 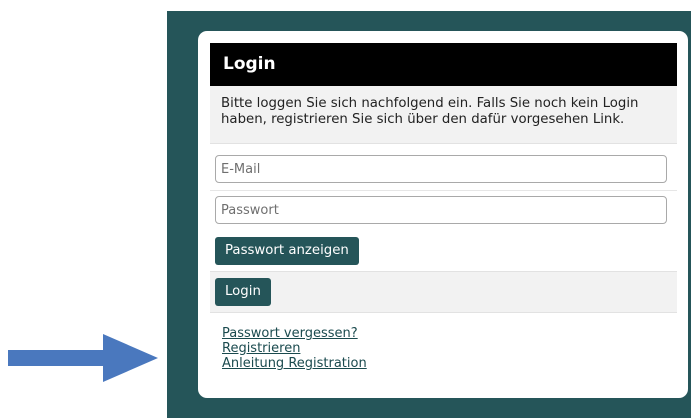 What do you see at coordinates (243, 292) in the screenshot?
I see `login-button: Login` at bounding box center [243, 292].